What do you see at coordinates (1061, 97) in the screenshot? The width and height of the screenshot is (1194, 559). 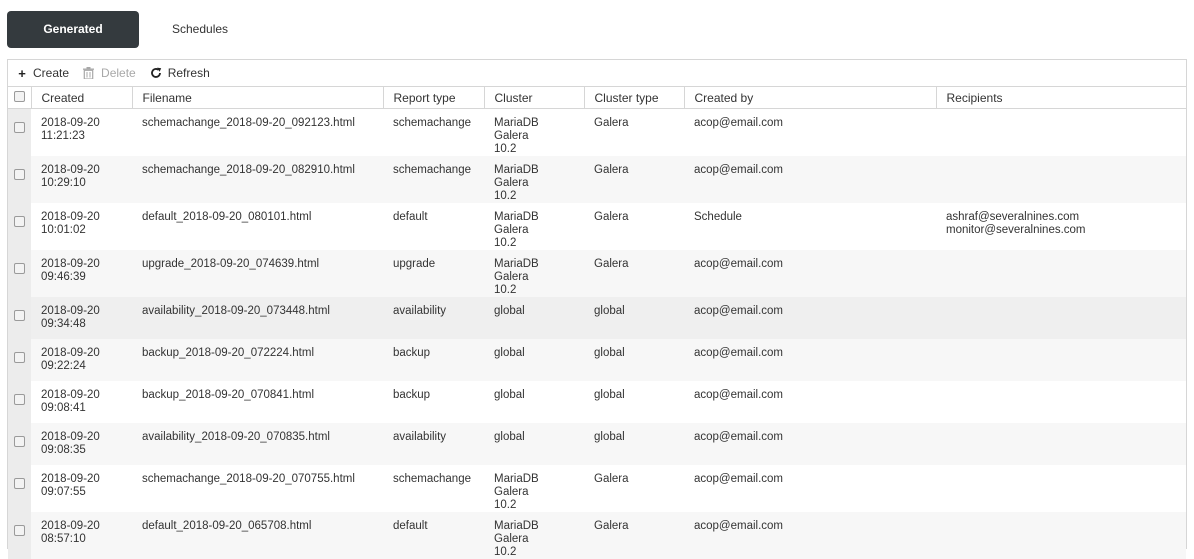 I see `column-header-recipients: Recipients` at bounding box center [1061, 97].